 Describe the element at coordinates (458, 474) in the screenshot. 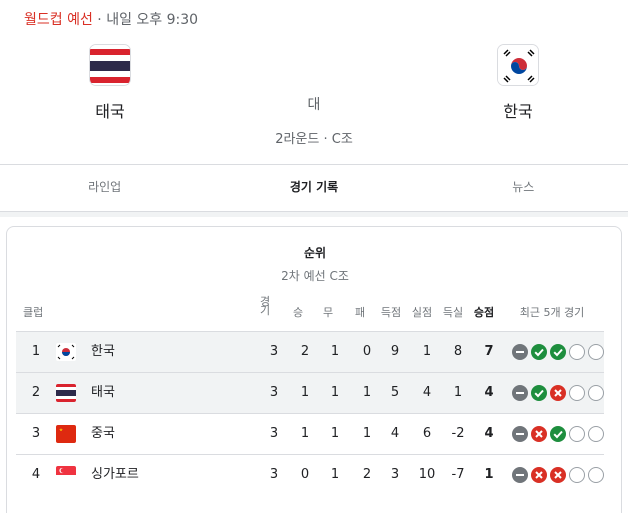

I see `gd-cell: -7` at that location.